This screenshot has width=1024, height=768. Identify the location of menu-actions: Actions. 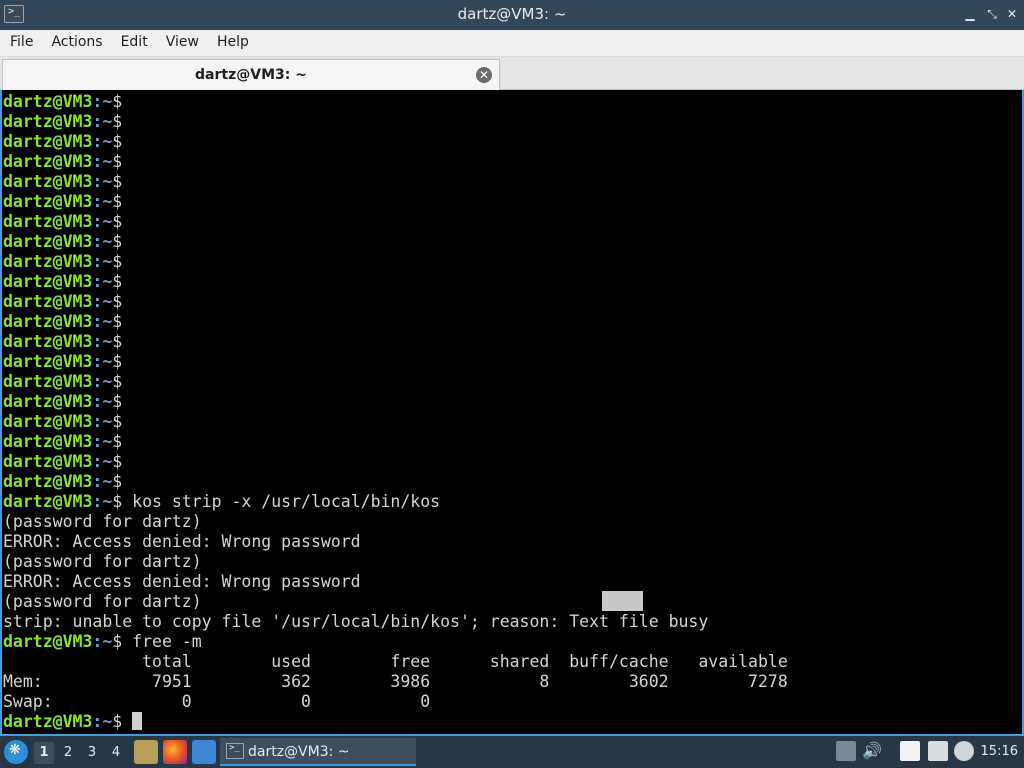
(76, 43).